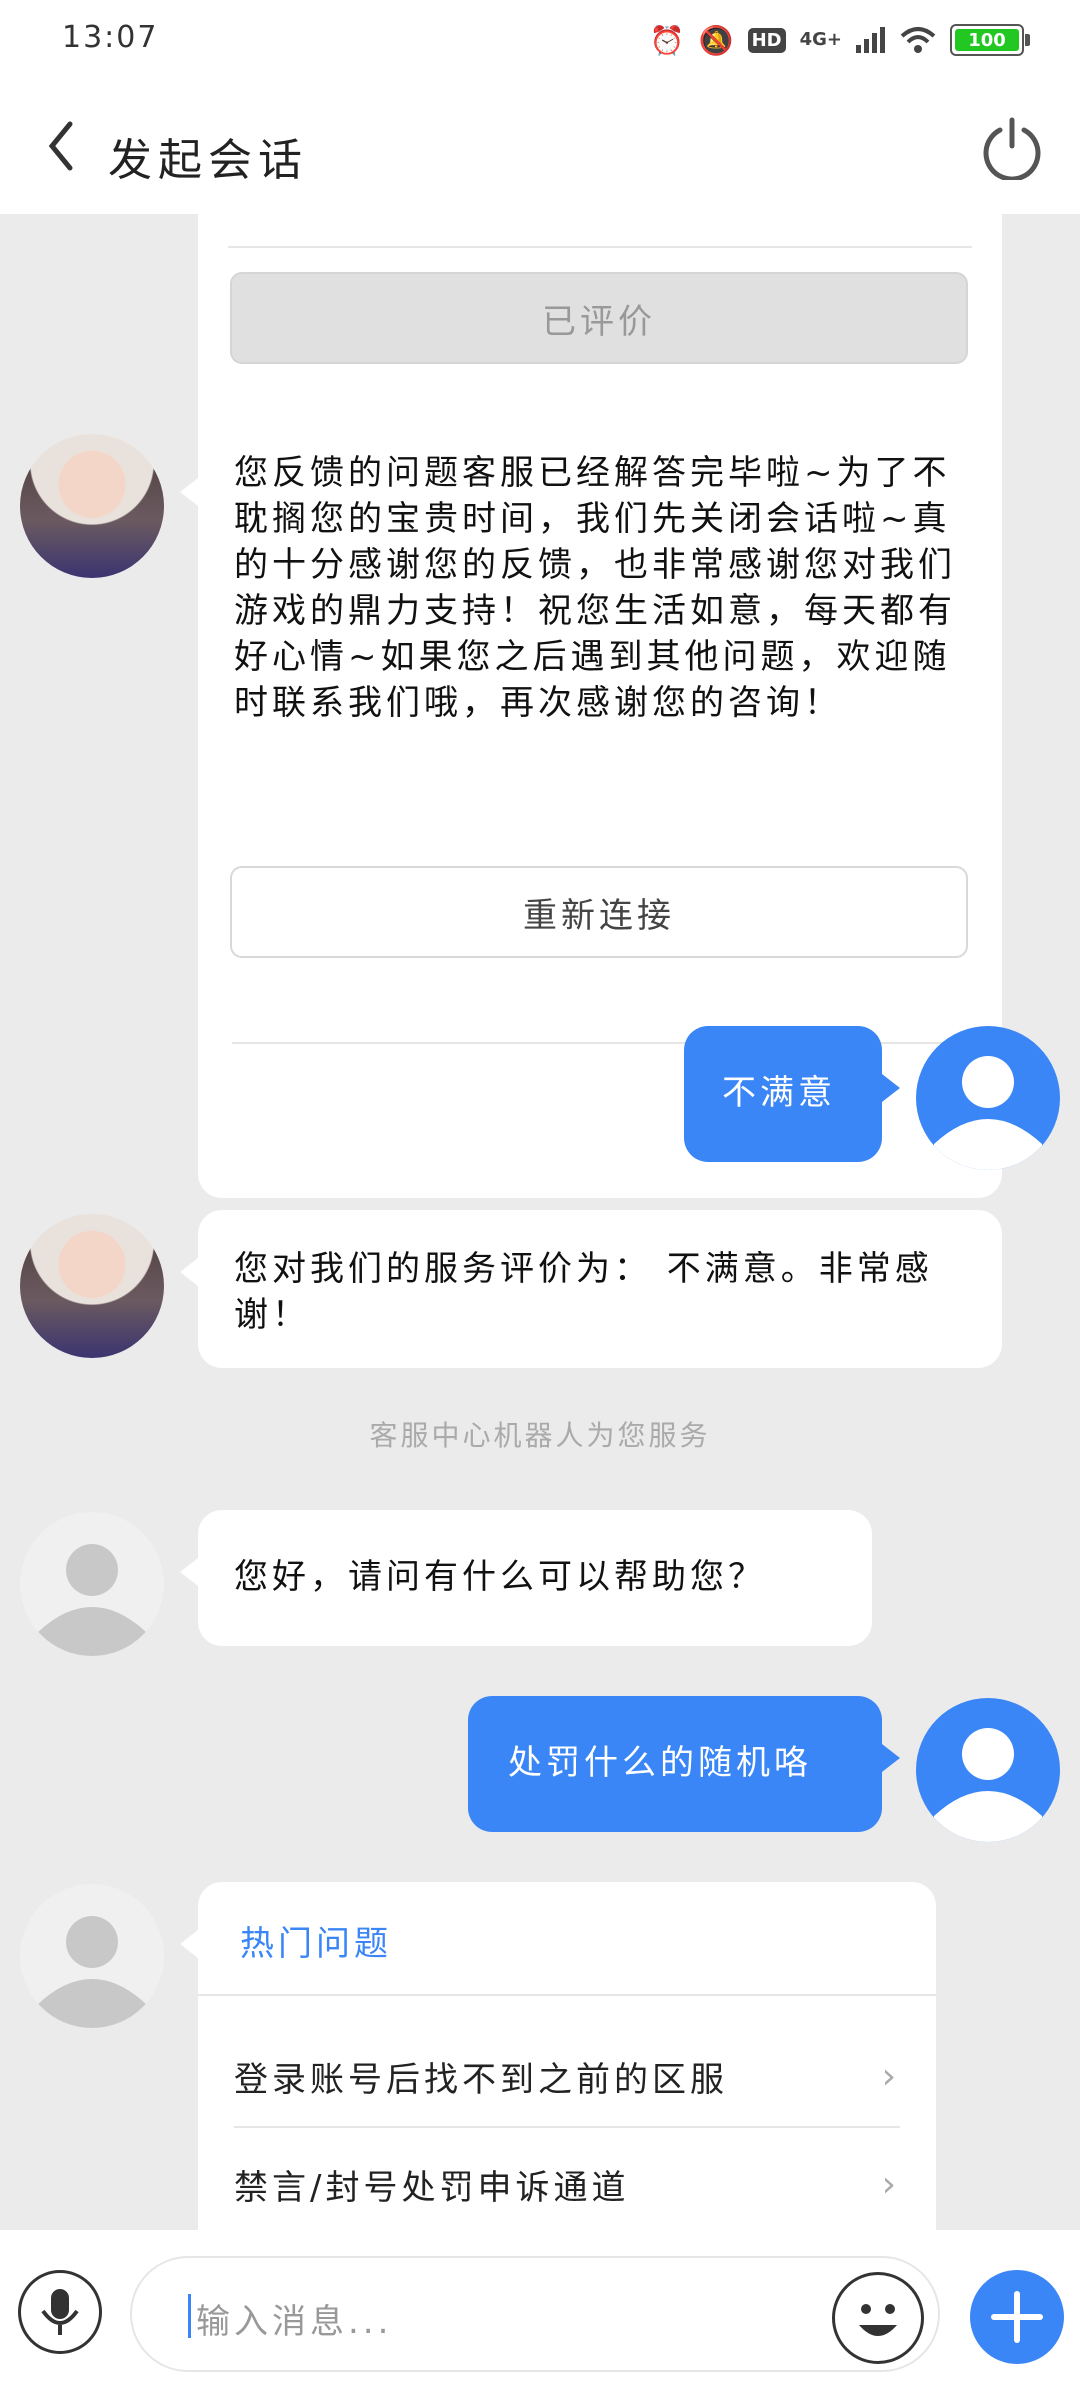  I want to click on message-bubble: 您对我们的服务评价为： 不满意。非常感谢！, so click(591, 1289).